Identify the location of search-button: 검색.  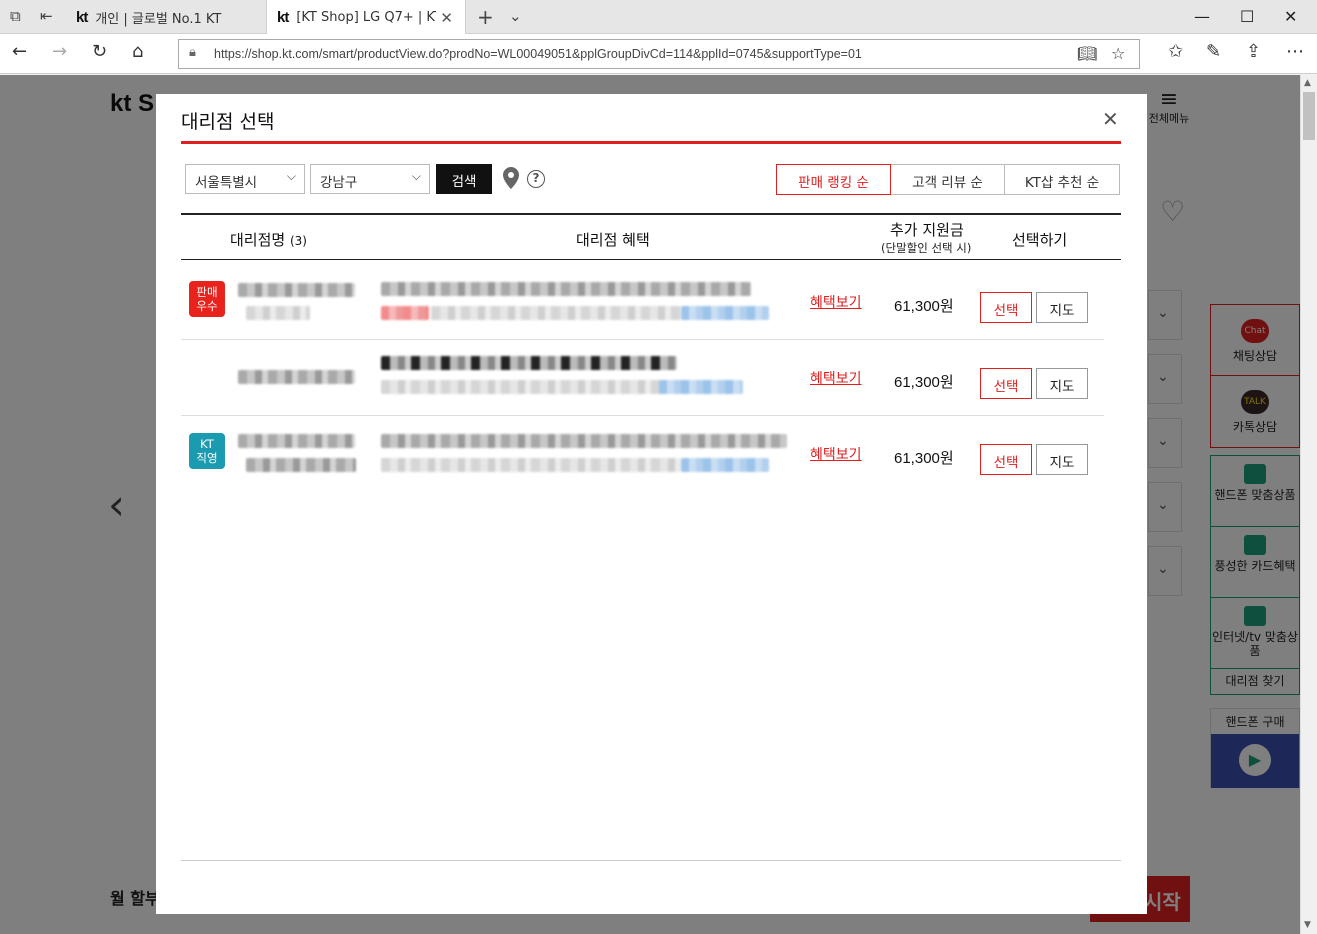
(464, 179).